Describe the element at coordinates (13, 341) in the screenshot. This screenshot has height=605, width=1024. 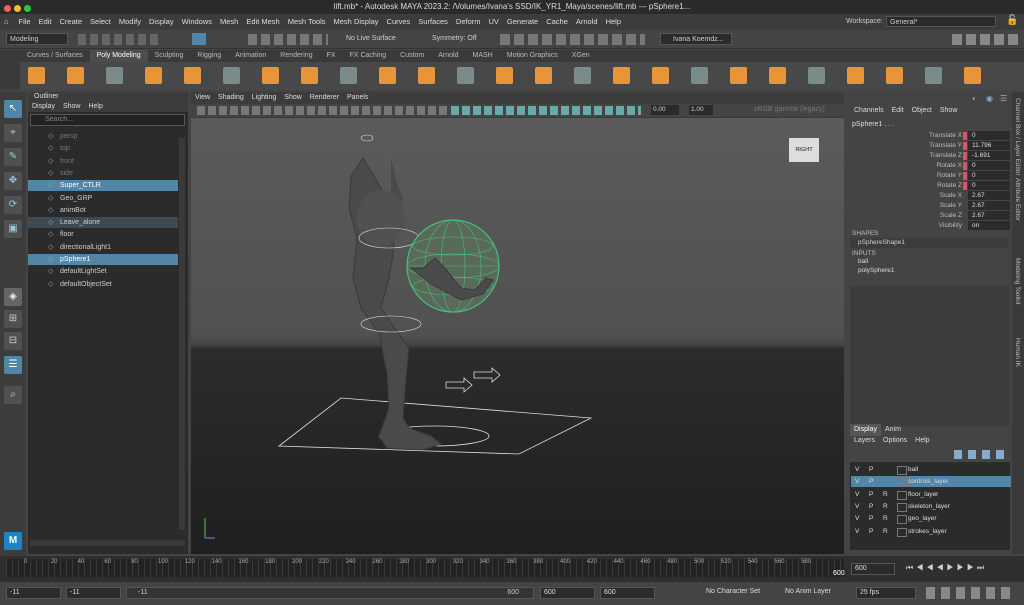
I see `two-view-layout-icon: ⊟` at that location.